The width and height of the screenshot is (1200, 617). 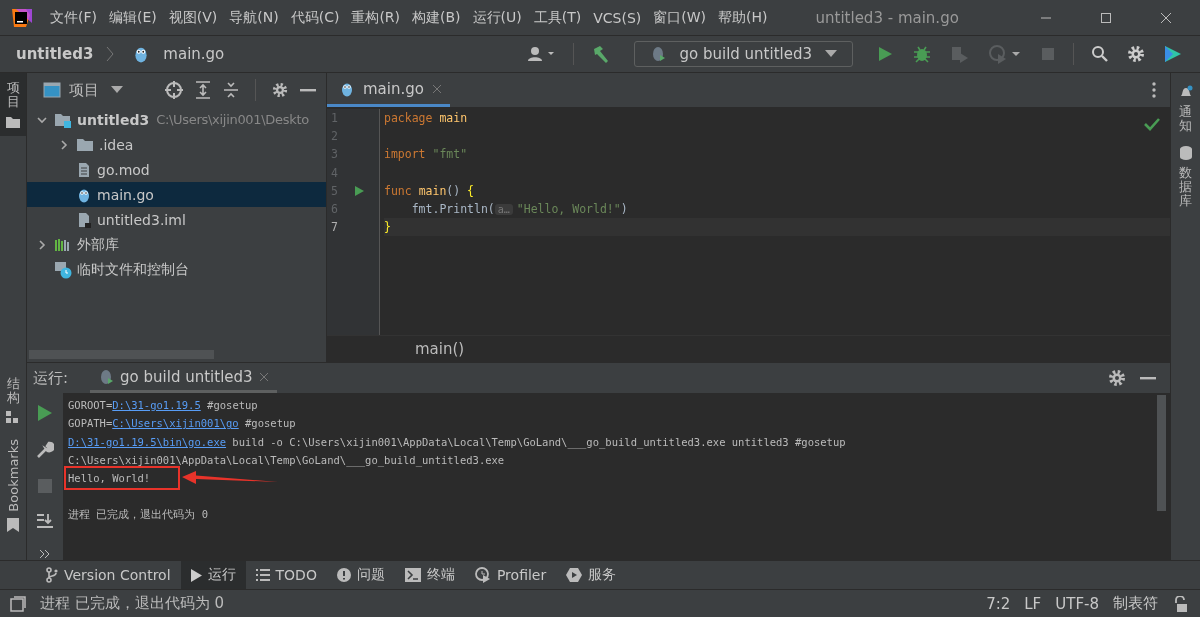 I want to click on tool-window-tab: 运行, so click(x=213, y=575).